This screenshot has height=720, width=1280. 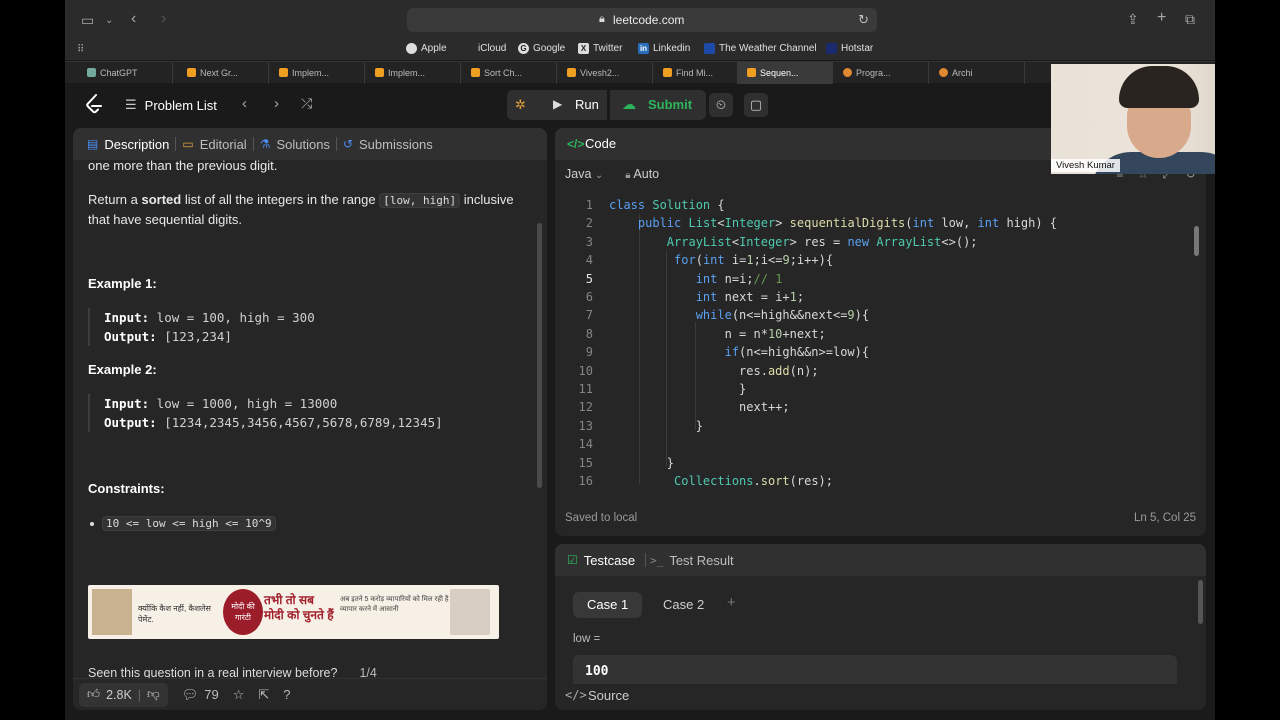 I want to click on history-icon: ↺, so click(x=347, y=144).